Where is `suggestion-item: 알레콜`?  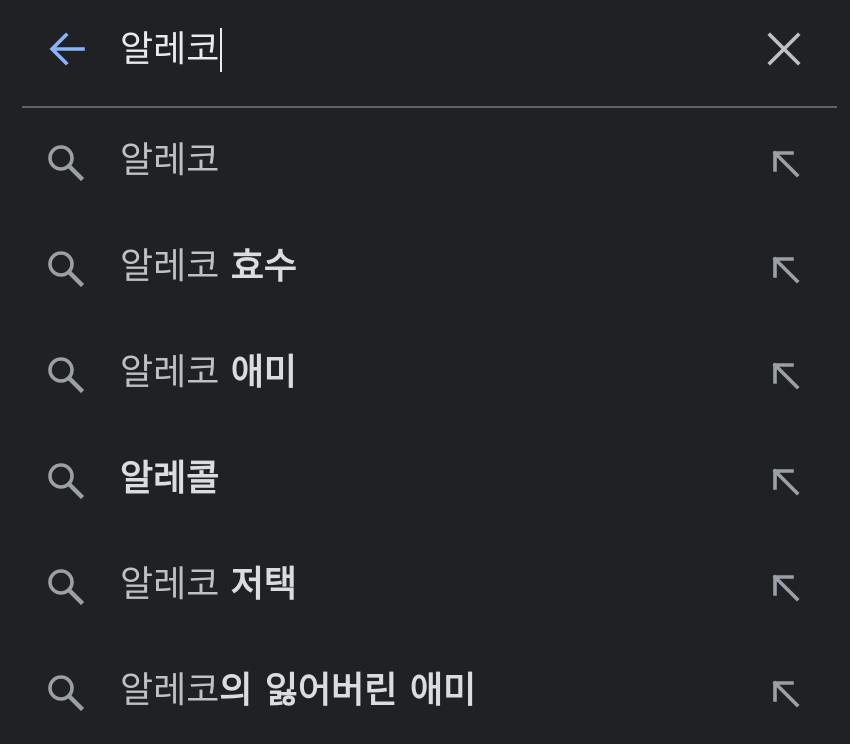 suggestion-item: 알레콜 is located at coordinates (425, 479).